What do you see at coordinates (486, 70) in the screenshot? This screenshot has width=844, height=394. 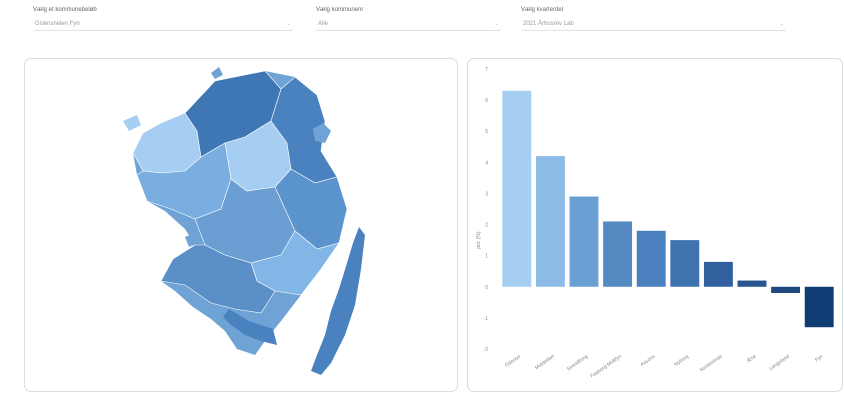 I see `y-tick-label: 7` at bounding box center [486, 70].